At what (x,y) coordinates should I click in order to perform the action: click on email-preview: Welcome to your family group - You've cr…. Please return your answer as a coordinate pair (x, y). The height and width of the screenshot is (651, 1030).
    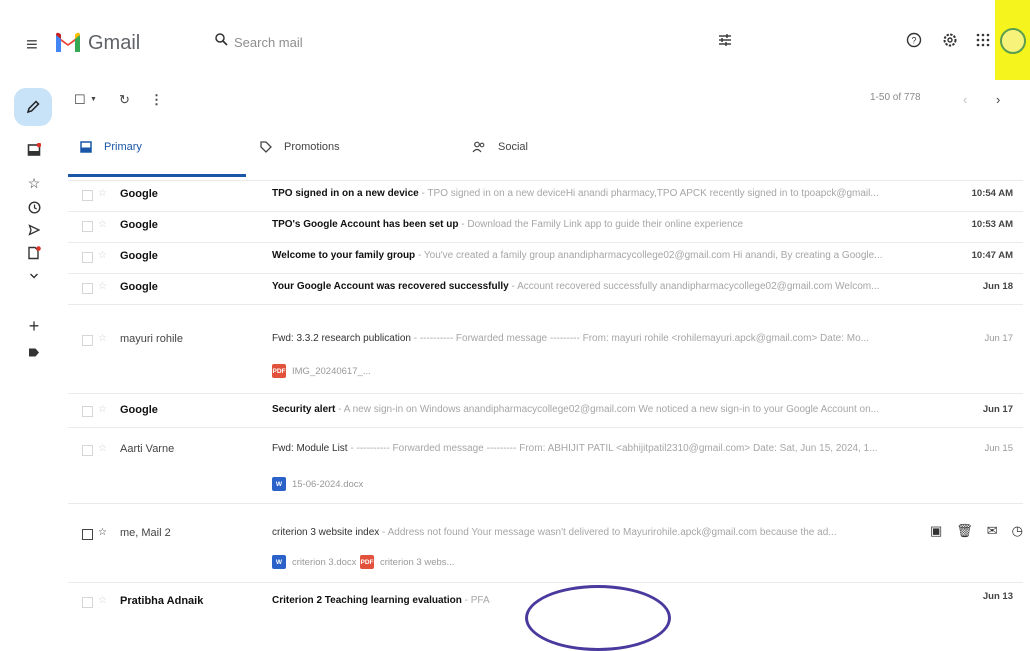
    Looking at the image, I should click on (610, 255).